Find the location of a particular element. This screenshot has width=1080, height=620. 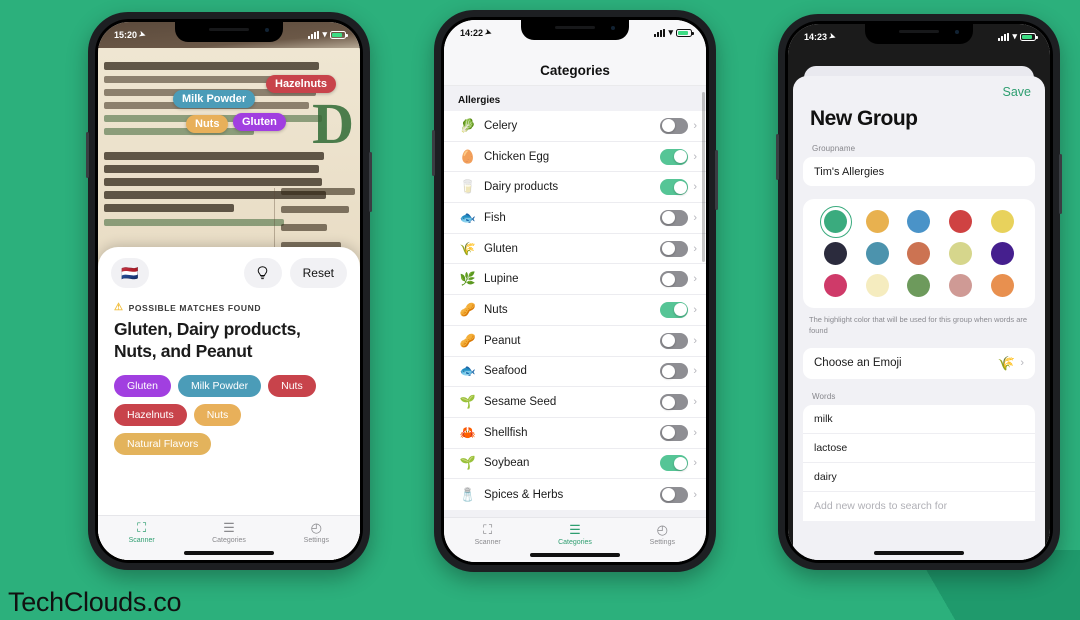

add-word-input: Add new words to search for is located at coordinates (919, 506).